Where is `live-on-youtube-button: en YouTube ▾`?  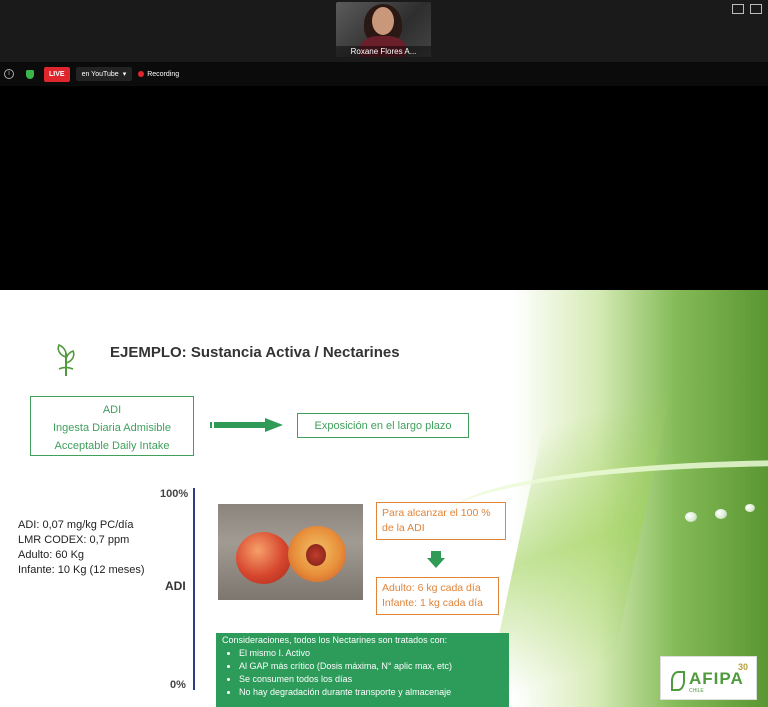 live-on-youtube-button: en YouTube ▾ is located at coordinates (104, 74).